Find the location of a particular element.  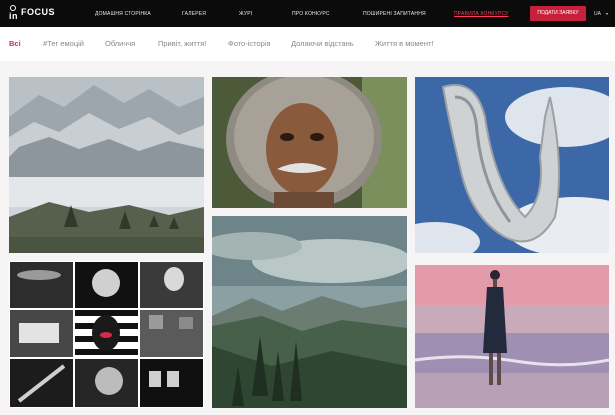

nav-about: ПРО КОНКУРС is located at coordinates (311, 14).